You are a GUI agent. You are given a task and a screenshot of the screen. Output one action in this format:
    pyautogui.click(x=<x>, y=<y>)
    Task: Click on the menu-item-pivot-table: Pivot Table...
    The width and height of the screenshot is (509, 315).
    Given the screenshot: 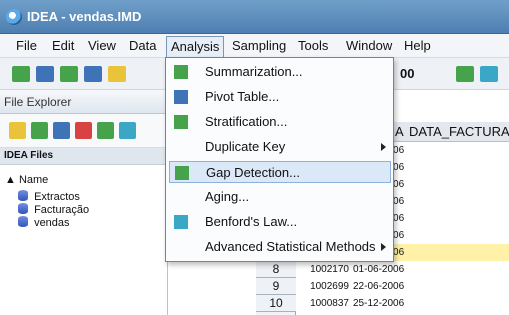 What is the action you would take?
    pyautogui.click(x=280, y=97)
    